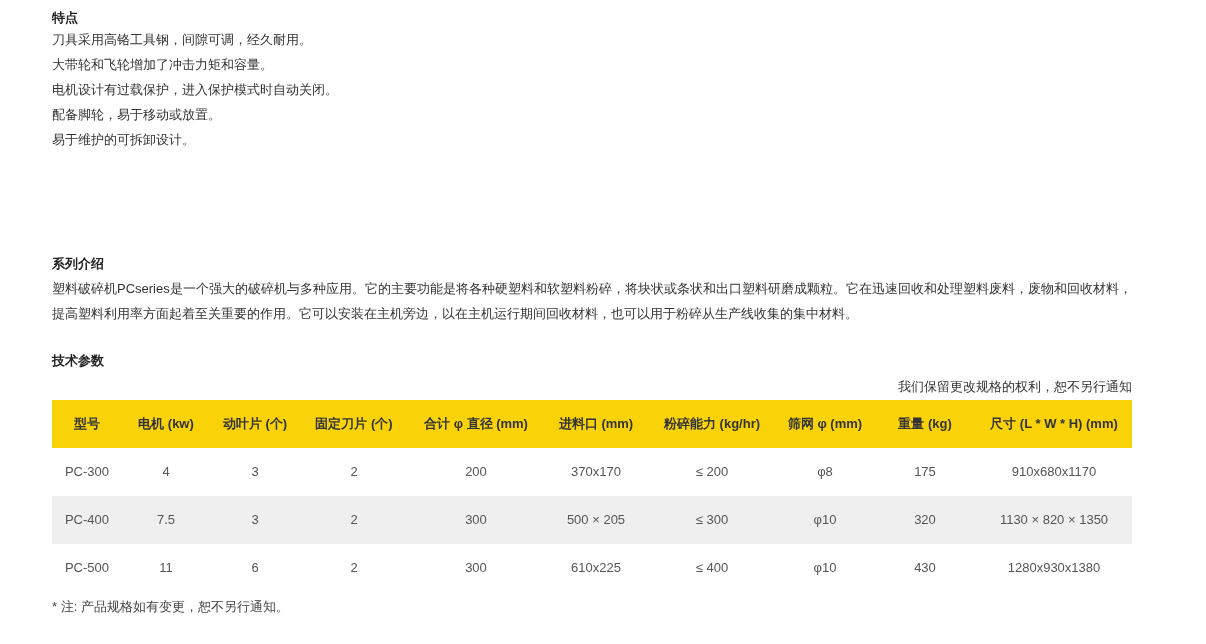 Image resolution: width=1206 pixels, height=644 pixels. Describe the element at coordinates (925, 472) in the screenshot. I see `table-cell: 175` at that location.